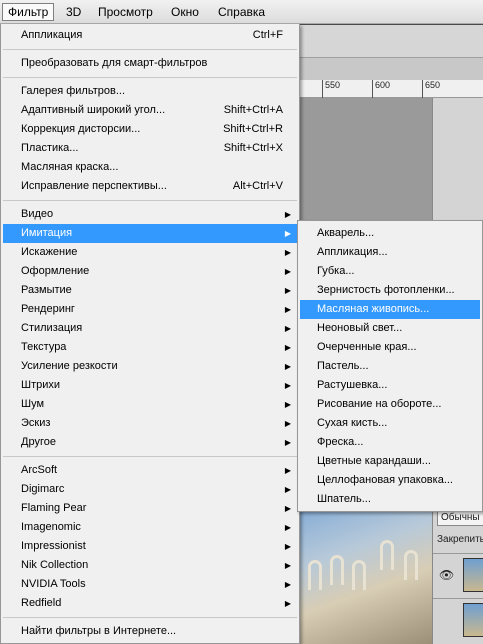 The height and width of the screenshot is (644, 483). What do you see at coordinates (150, 290) in the screenshot?
I see `menu-item-blur: Размытие ▶` at bounding box center [150, 290].